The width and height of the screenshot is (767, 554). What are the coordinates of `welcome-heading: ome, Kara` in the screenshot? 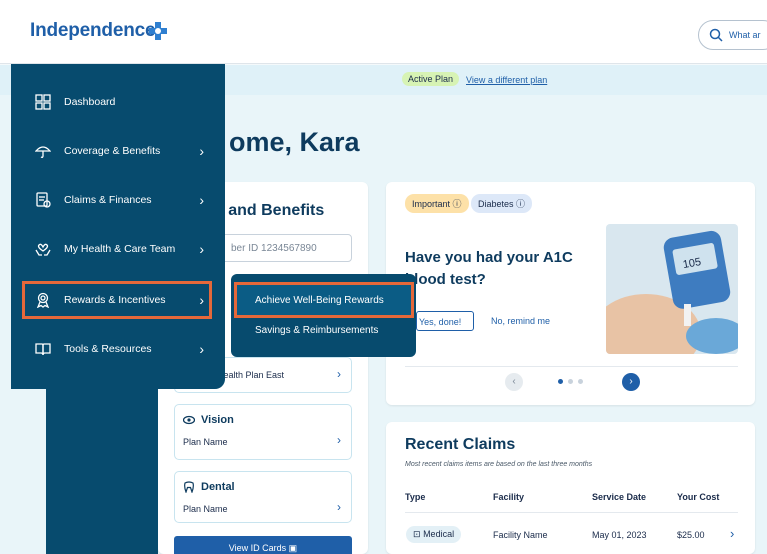 It's located at (294, 142).